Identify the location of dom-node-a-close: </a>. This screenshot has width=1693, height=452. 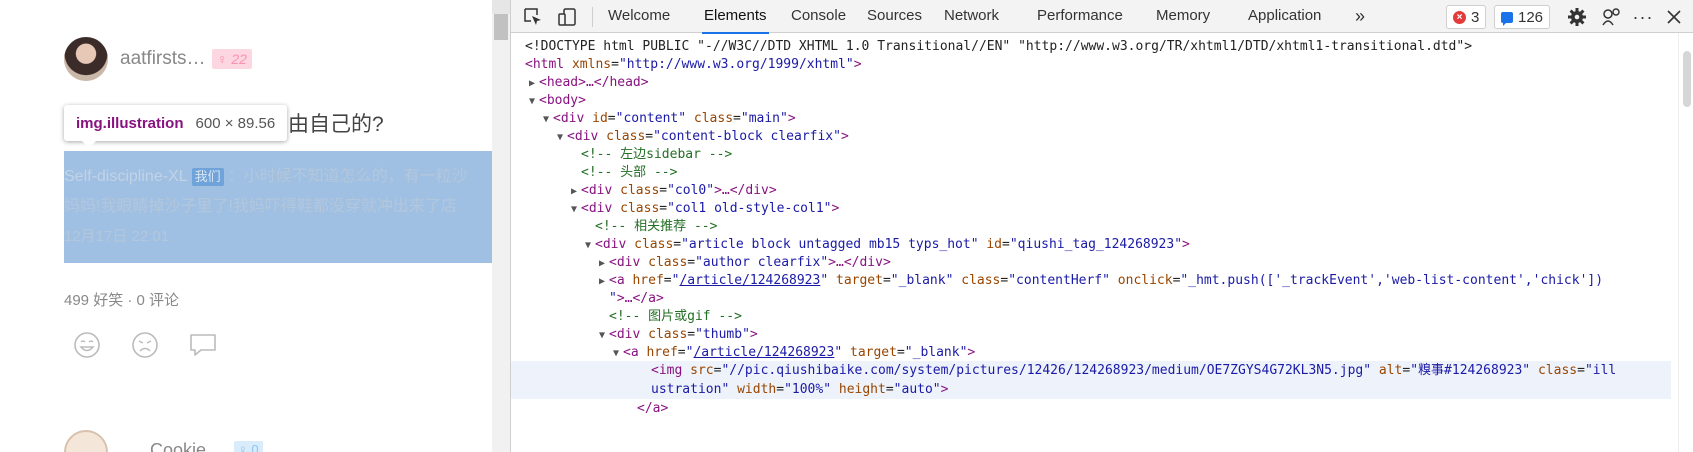
(1165, 408).